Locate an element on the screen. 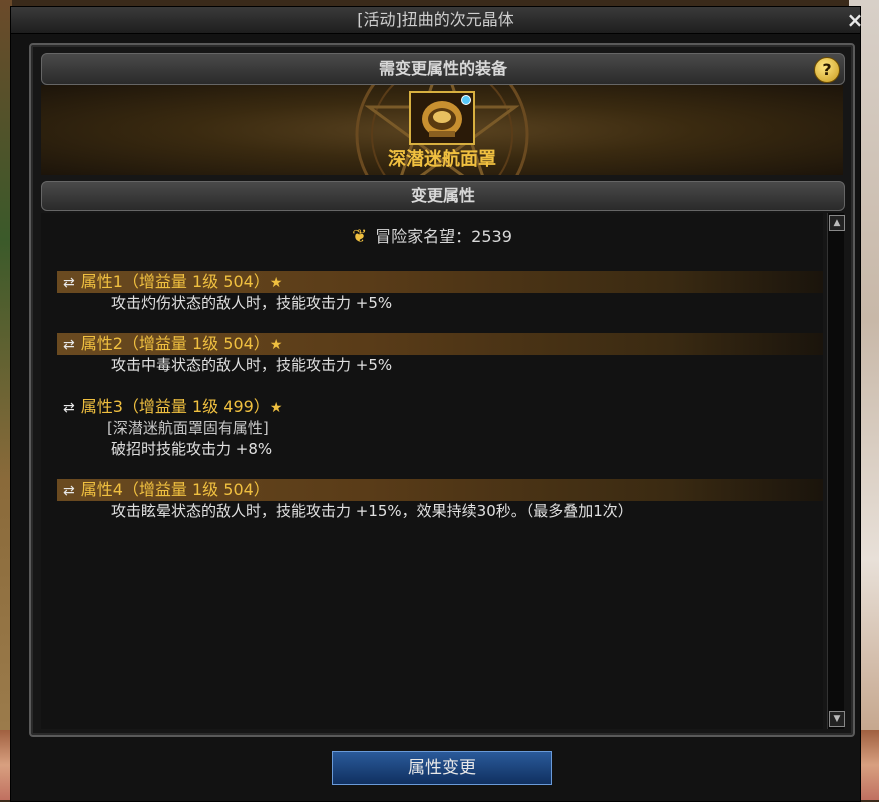  attribute-description: 攻击中毒状态的敌人时，技能攻击力 +5% is located at coordinates (252, 365).